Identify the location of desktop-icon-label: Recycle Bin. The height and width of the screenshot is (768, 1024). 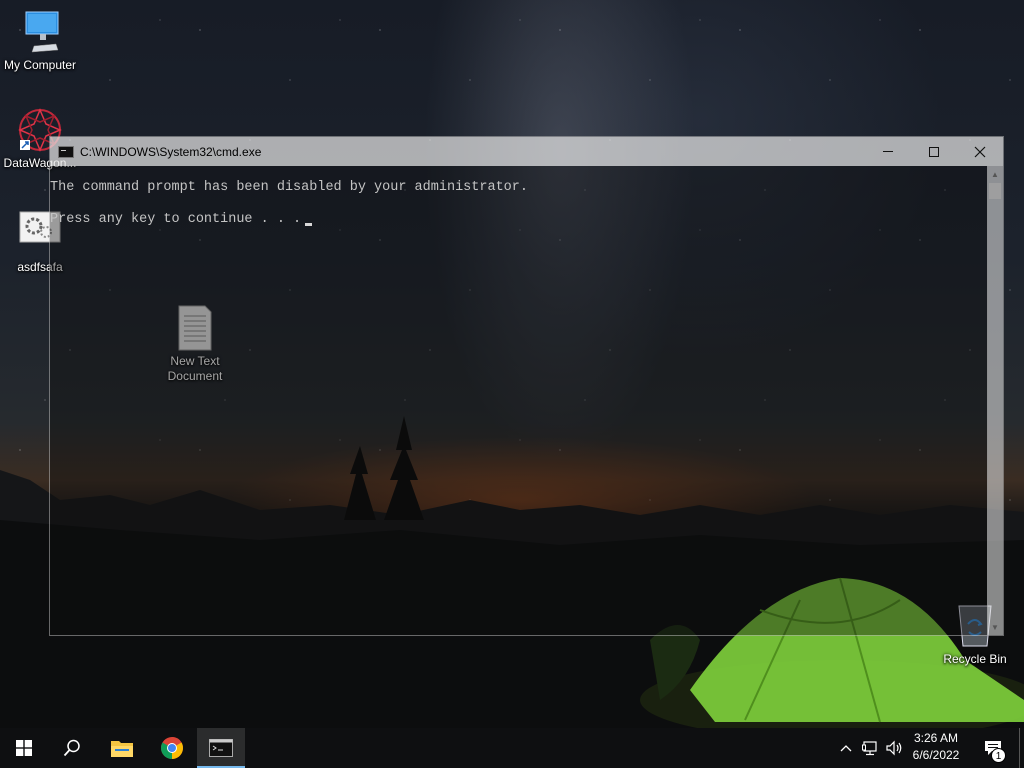
(975, 659).